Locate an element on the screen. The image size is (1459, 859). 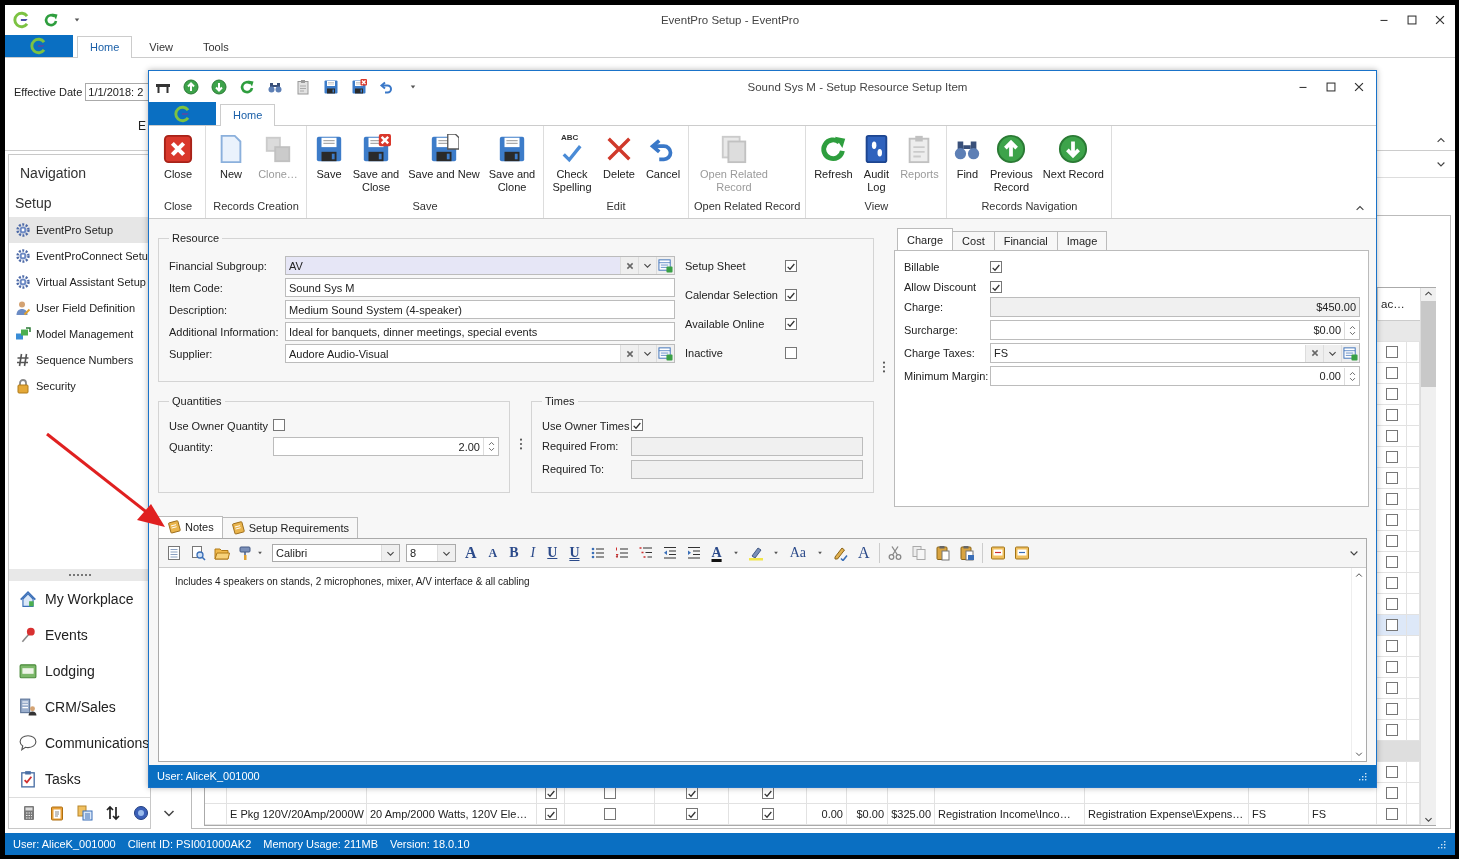
italic-button: I is located at coordinates (533, 553).